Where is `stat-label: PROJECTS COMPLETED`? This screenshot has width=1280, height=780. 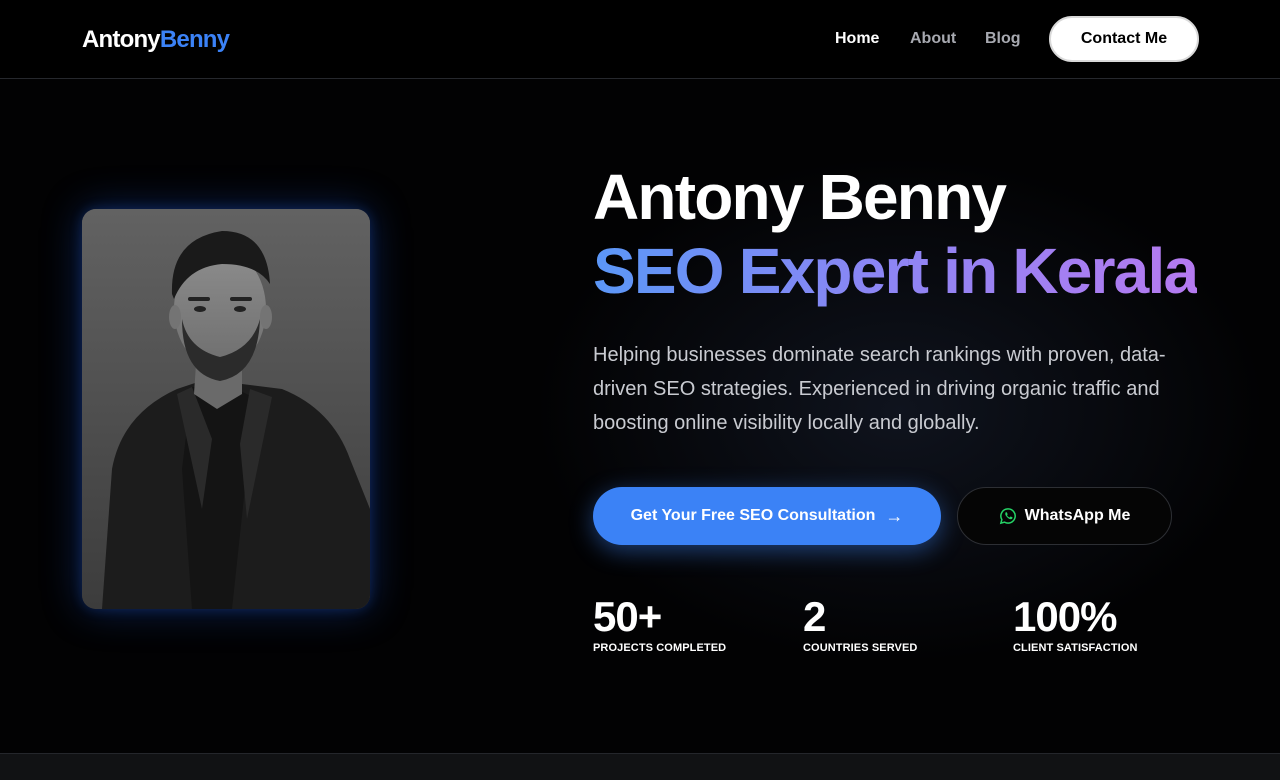 stat-label: PROJECTS COMPLETED is located at coordinates (660, 648).